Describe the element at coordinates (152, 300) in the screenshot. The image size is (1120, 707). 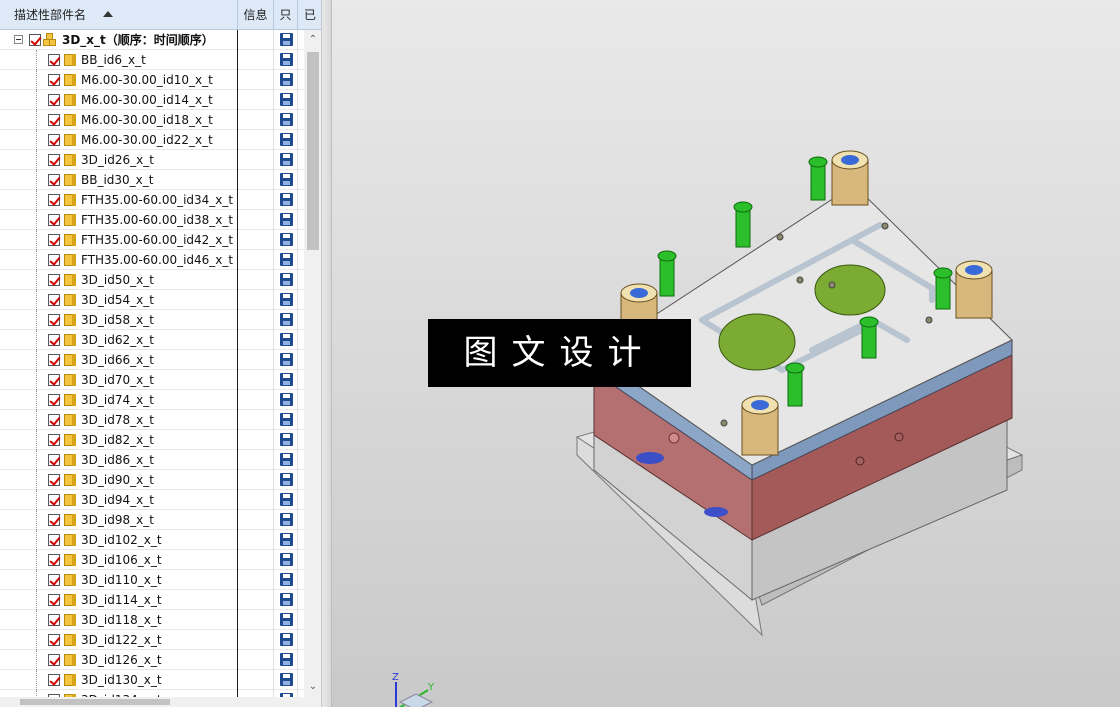
I see `tree-row: 3D_id54_x_t` at that location.